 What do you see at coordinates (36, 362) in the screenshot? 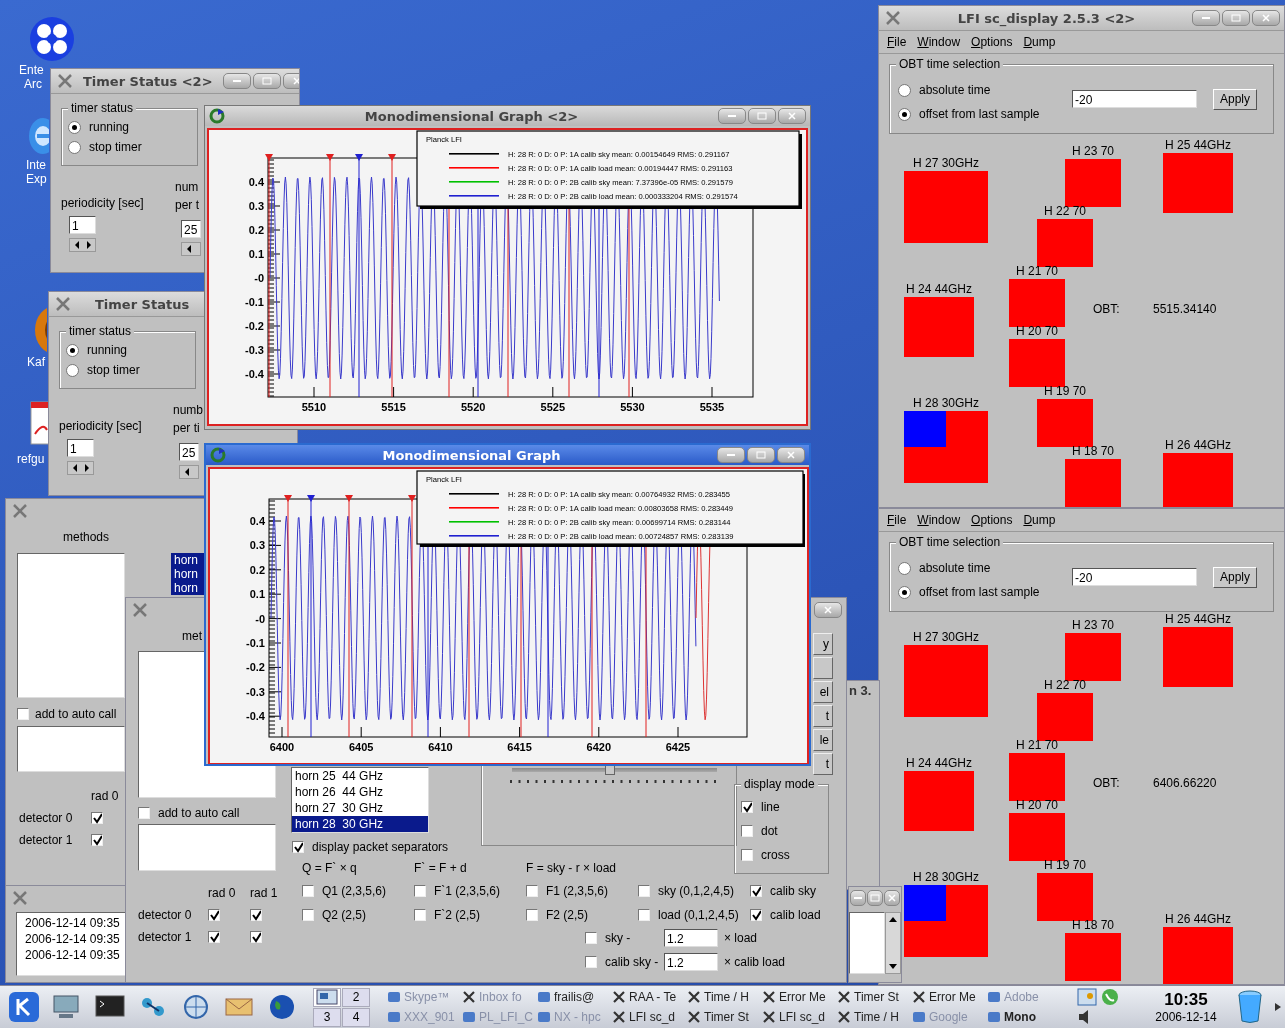
I see `desktop-icon-label: Kaf` at bounding box center [36, 362].